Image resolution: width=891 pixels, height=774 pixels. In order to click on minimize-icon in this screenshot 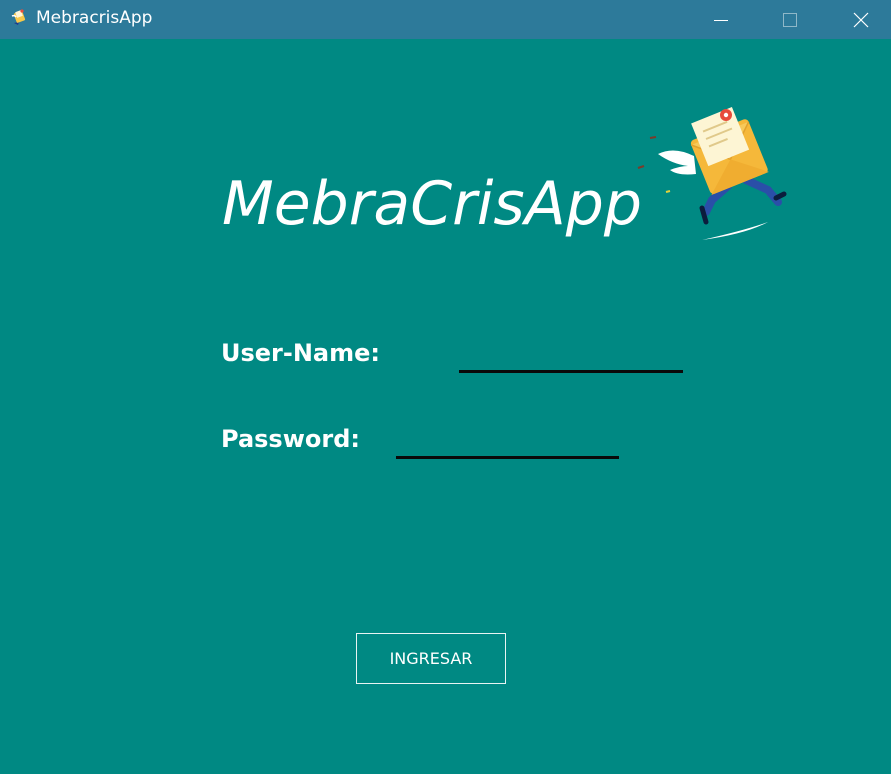, I will do `click(721, 20)`.